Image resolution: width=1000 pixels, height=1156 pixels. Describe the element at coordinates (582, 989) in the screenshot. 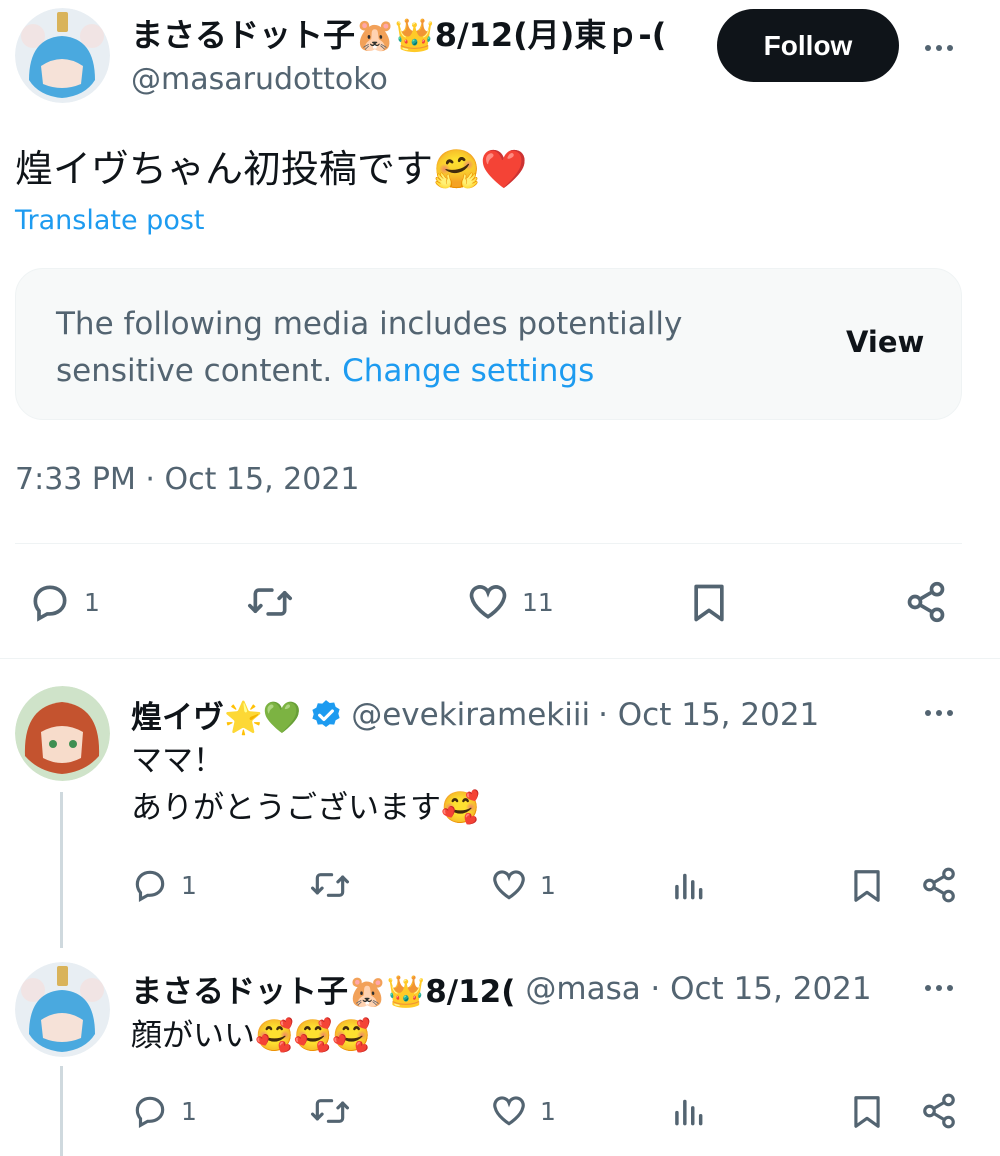

I see `reply-author-handle: @masa` at that location.